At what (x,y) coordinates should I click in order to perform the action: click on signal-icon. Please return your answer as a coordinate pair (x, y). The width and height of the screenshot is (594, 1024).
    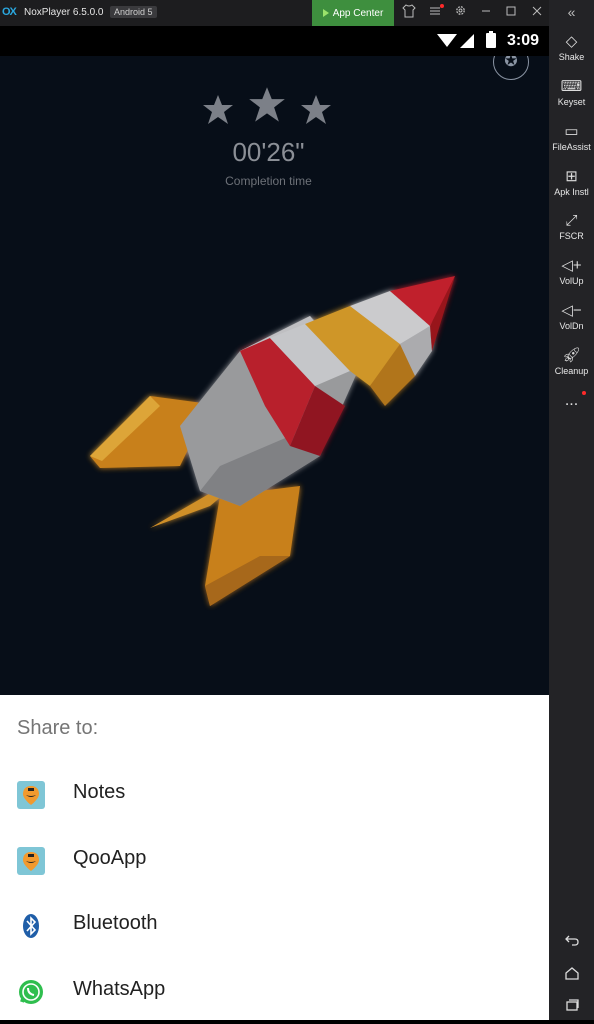
    Looking at the image, I should click on (467, 41).